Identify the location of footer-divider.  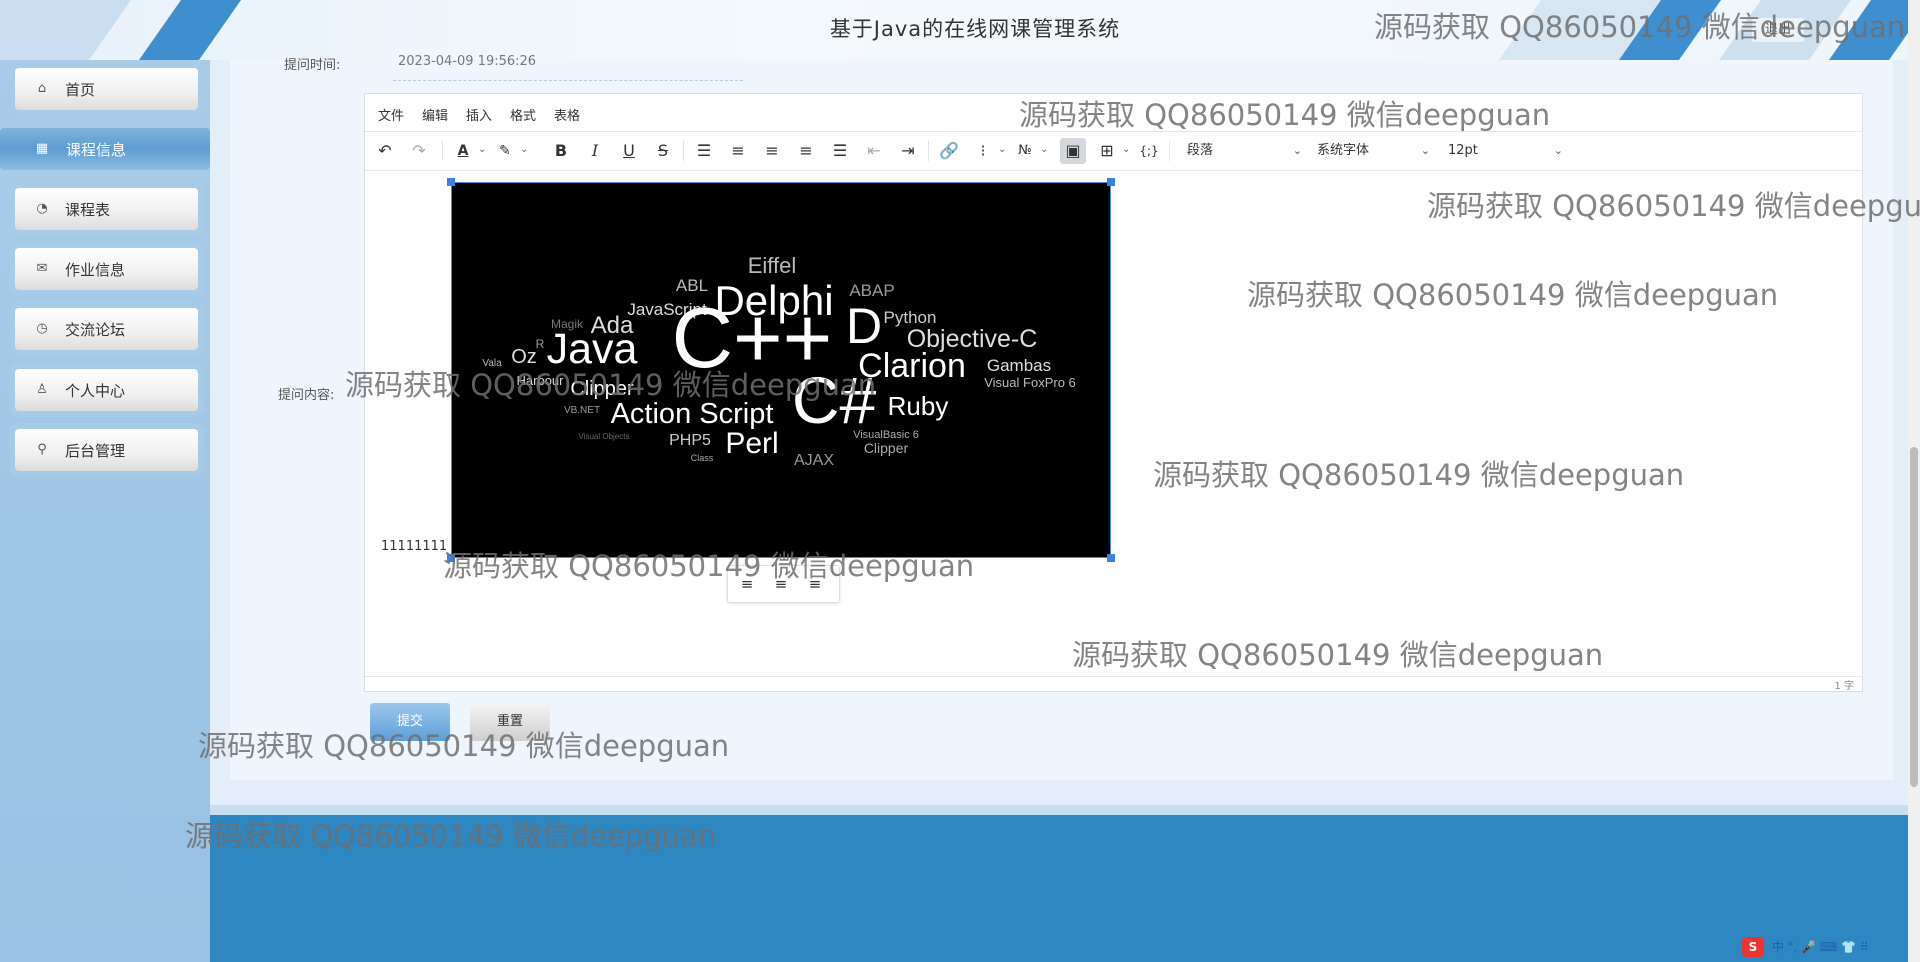
(1060, 810).